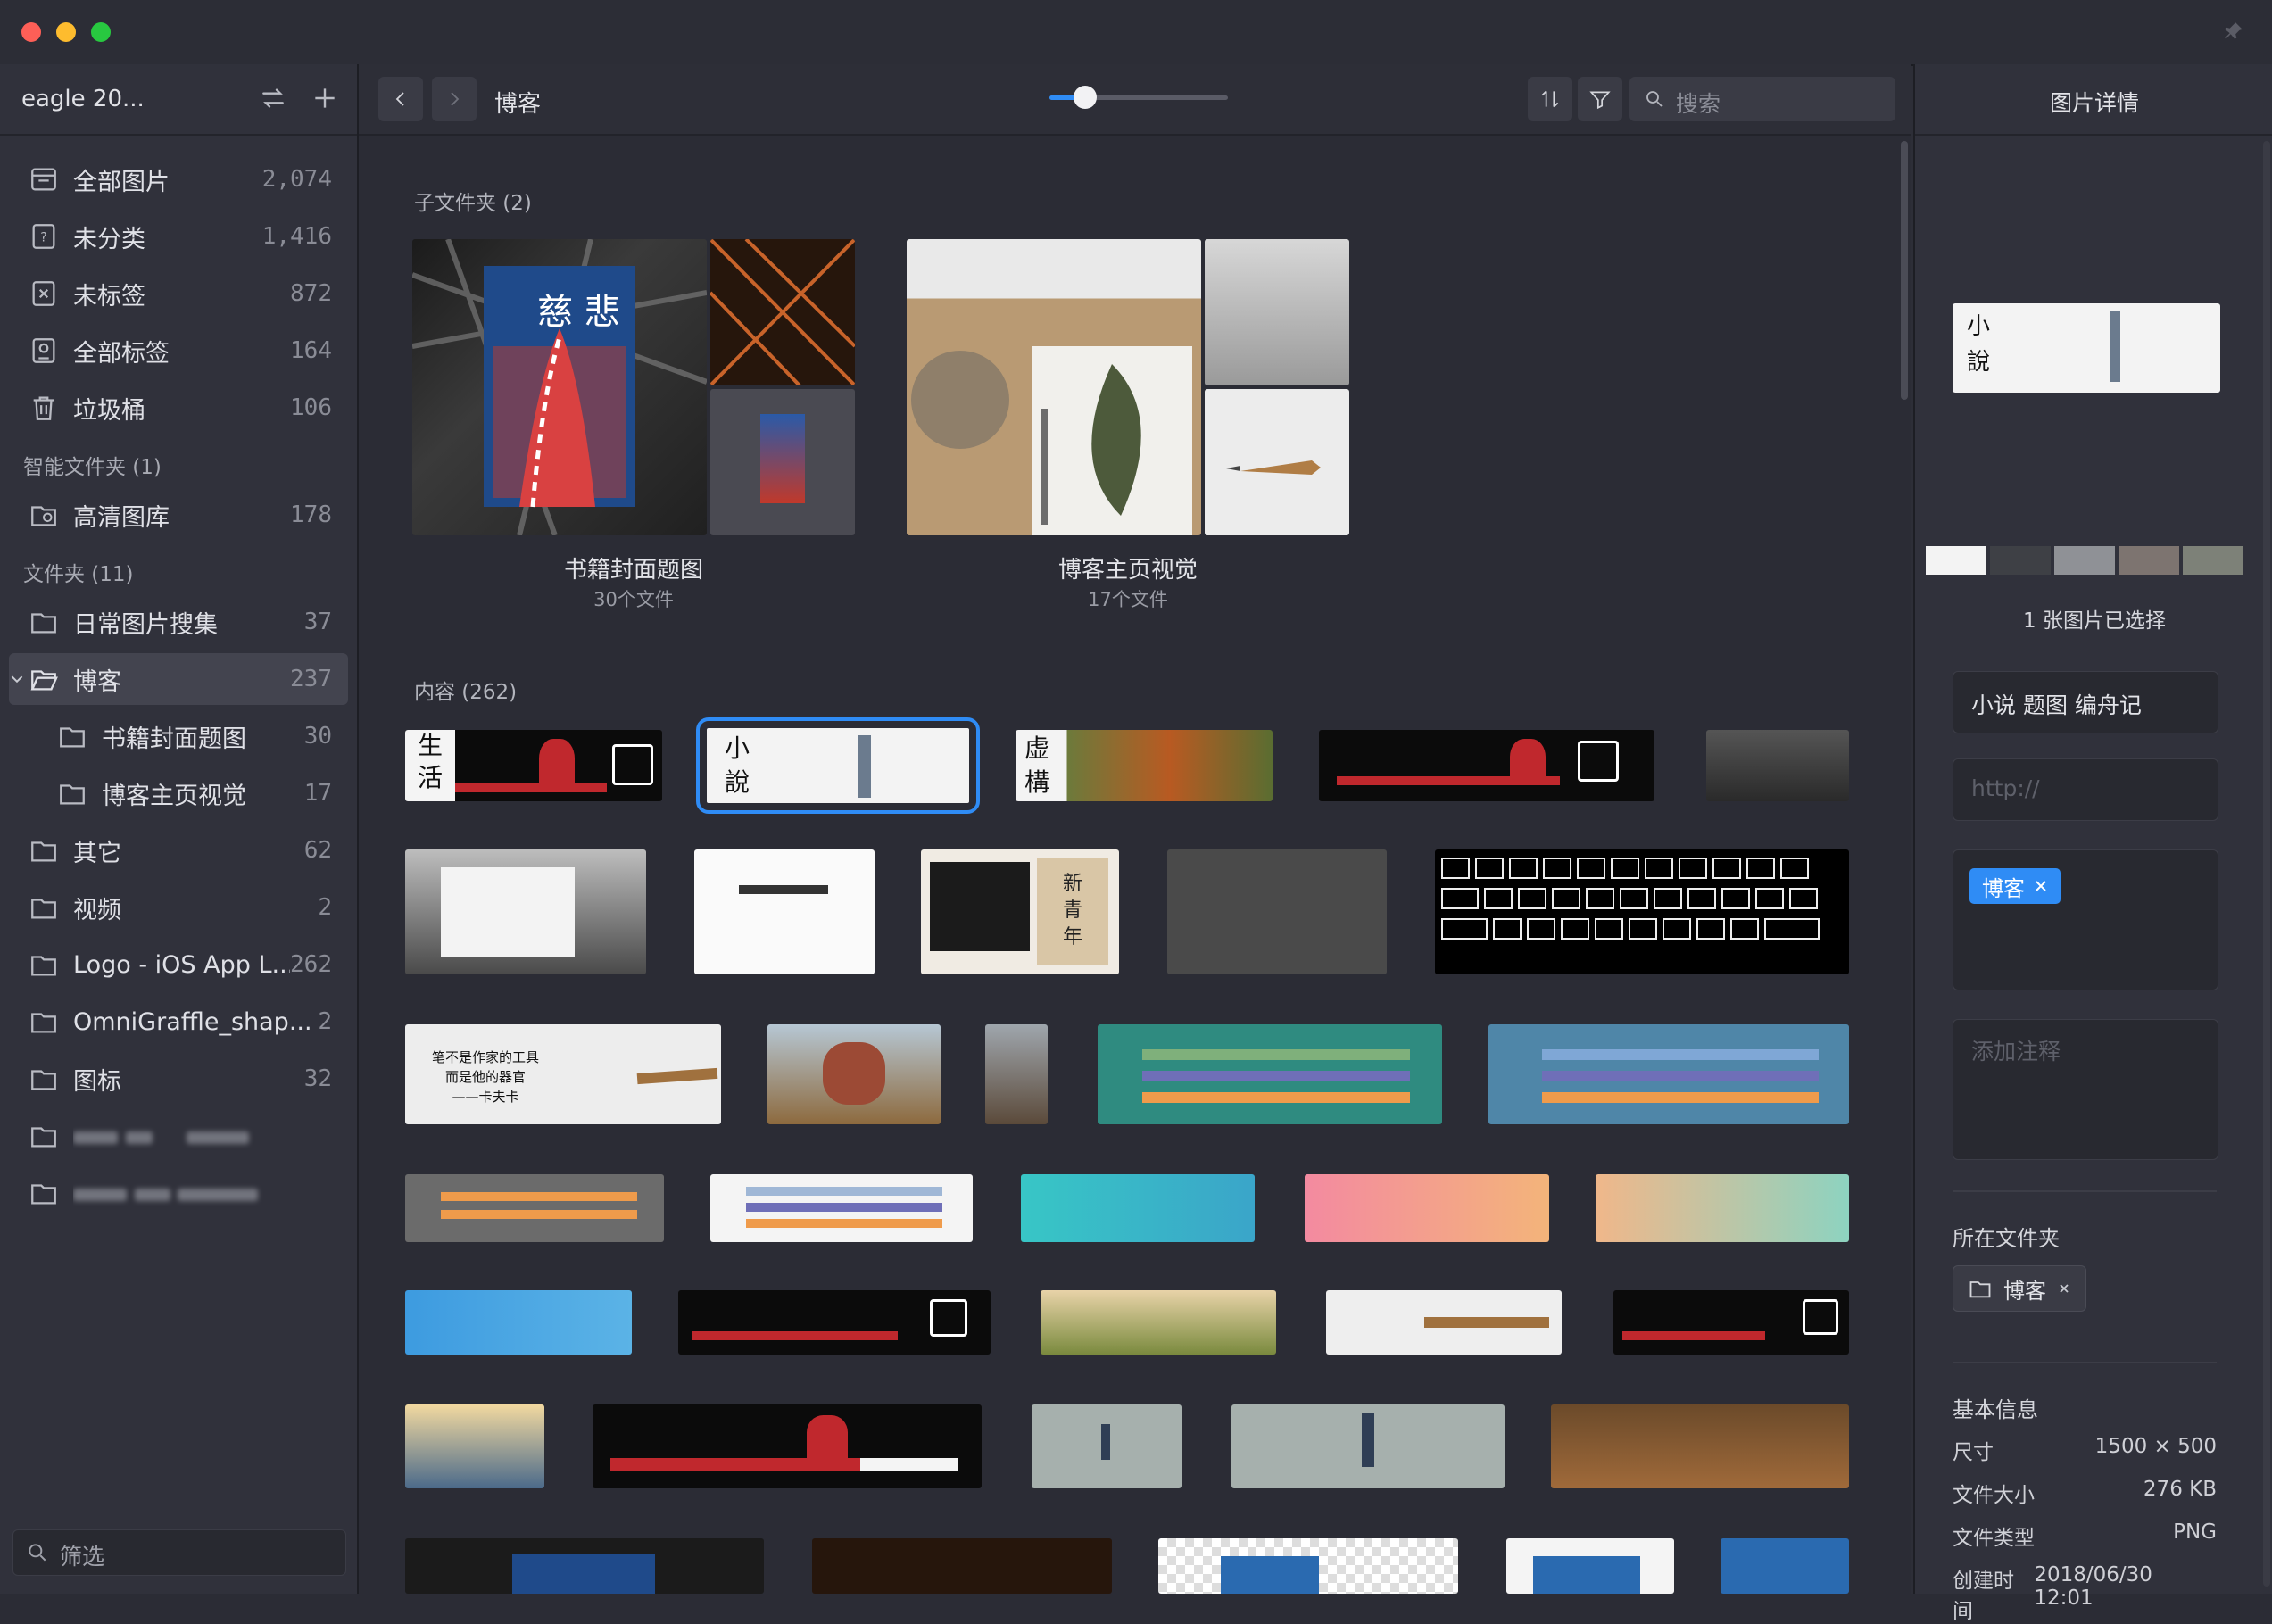 Image resolution: width=2272 pixels, height=1624 pixels. Describe the element at coordinates (400, 99) in the screenshot. I see `back-button` at that location.